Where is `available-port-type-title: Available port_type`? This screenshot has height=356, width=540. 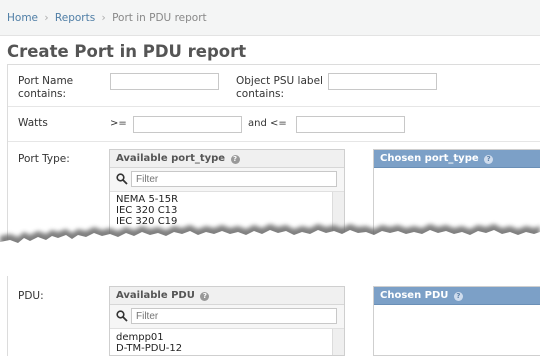 available-port-type-title: Available port_type is located at coordinates (171, 158).